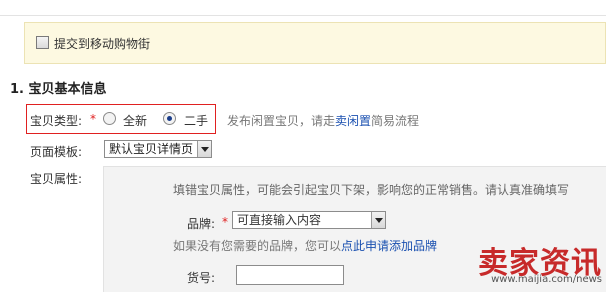 Image resolution: width=606 pixels, height=292 pixels. Describe the element at coordinates (371, 190) in the screenshot. I see `attributes-warning: 填错宝贝属性，可能会引起宝贝下架，影响您的正常销售。请认真准确填写` at that location.